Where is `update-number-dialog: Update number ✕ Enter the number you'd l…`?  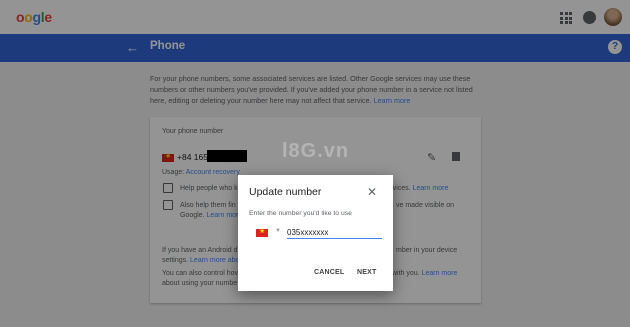
update-number-dialog: Update number ✕ Enter the number you'd l… is located at coordinates (315, 233).